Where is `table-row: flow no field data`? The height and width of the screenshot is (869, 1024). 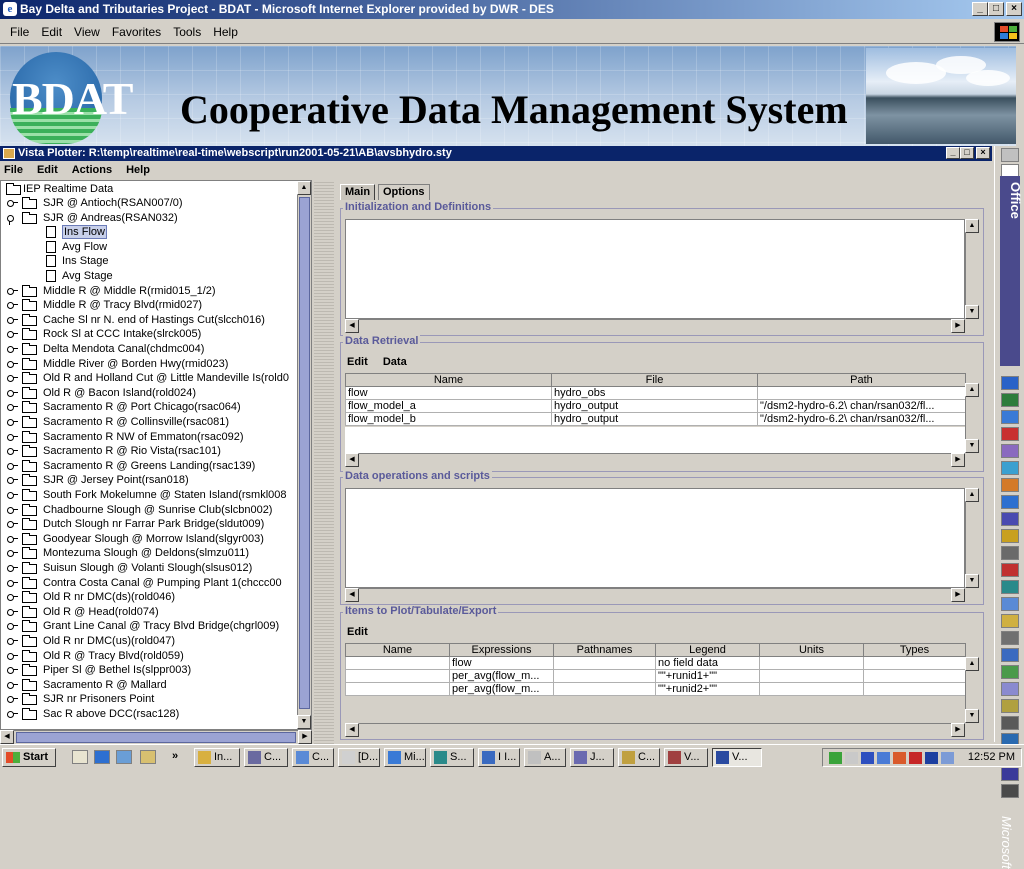
table-row: flow no field data is located at coordinates (655, 663).